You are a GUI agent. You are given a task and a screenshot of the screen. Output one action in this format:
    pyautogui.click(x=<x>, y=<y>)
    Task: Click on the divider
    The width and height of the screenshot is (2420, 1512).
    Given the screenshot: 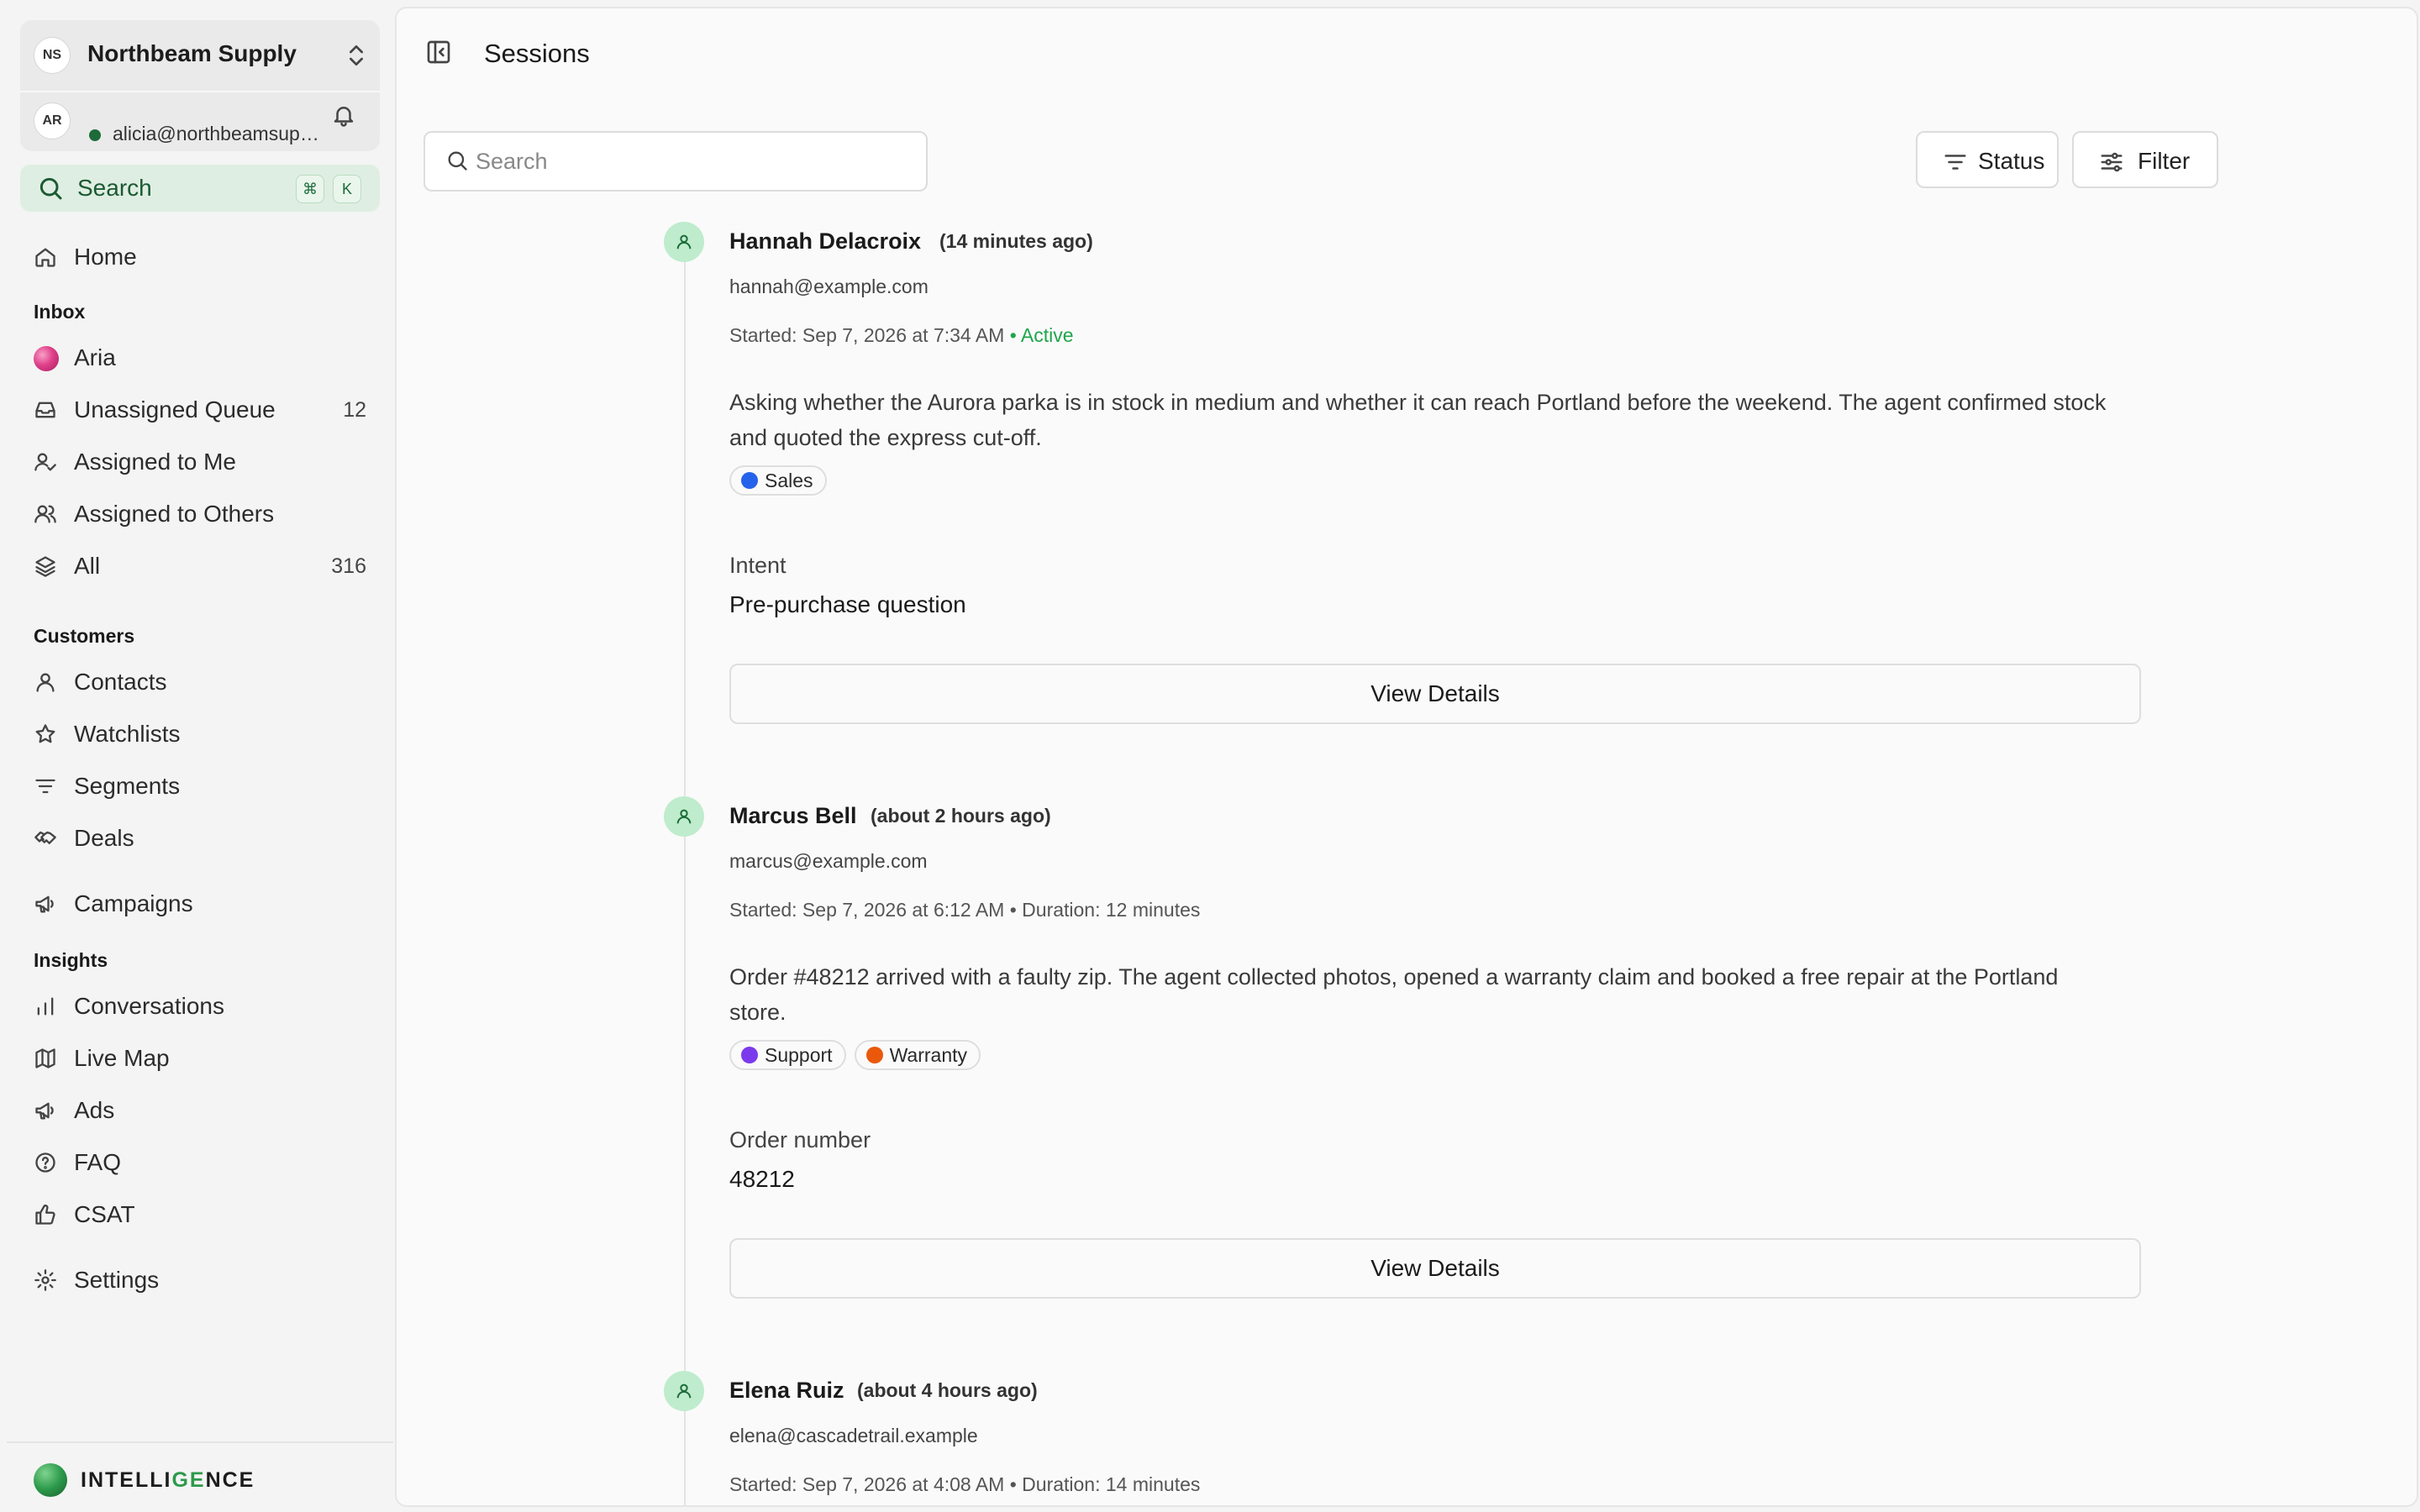 What is the action you would take?
    pyautogui.click(x=200, y=91)
    